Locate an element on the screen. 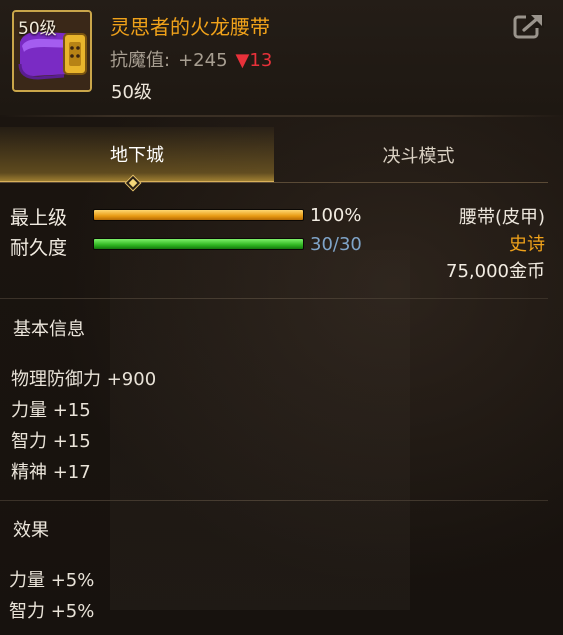 This screenshot has width=563, height=635. durability-bar-label: 耐久度 is located at coordinates (39, 248).